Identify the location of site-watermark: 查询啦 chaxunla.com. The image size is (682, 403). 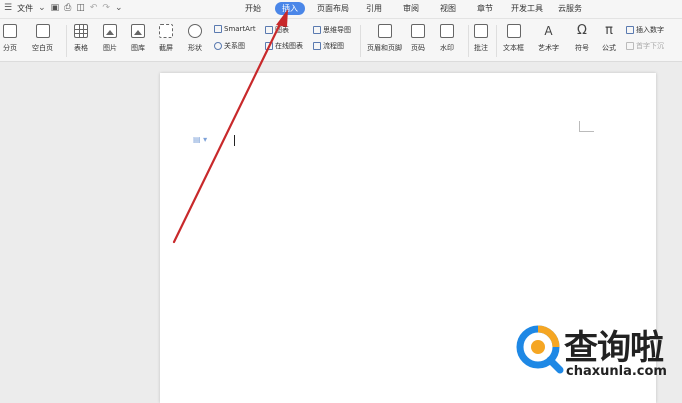
(594, 359).